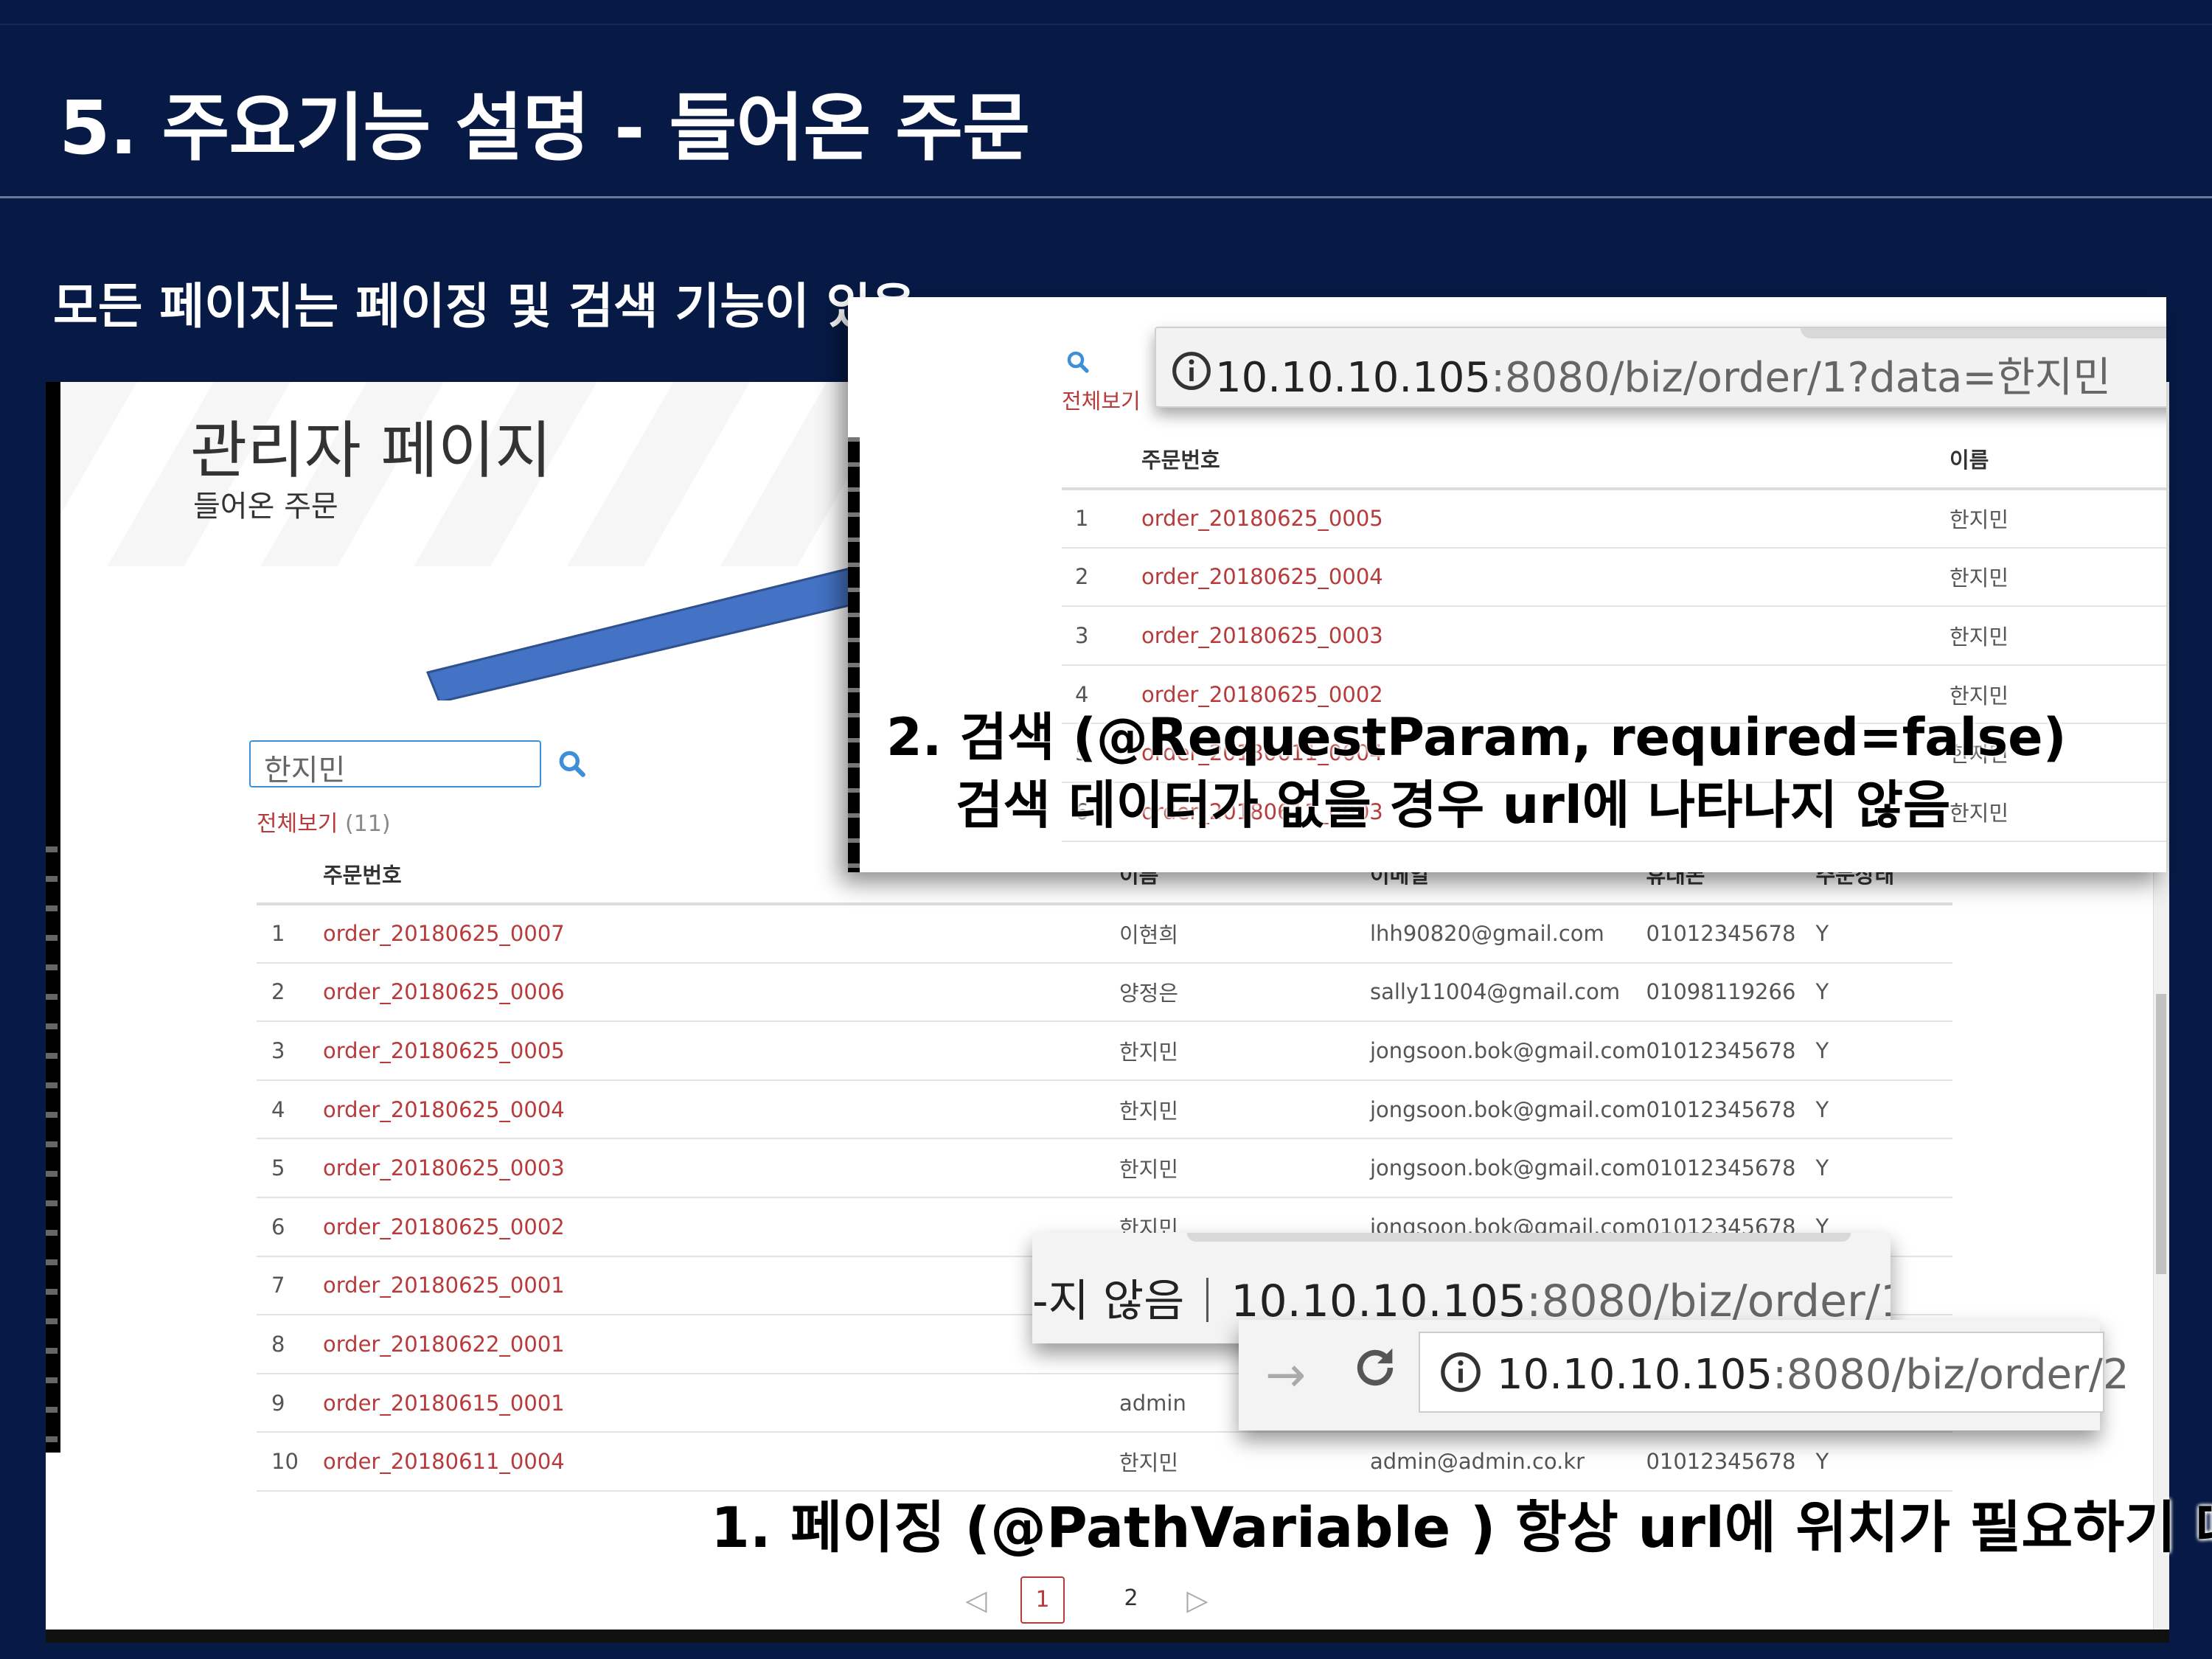  I want to click on row-number: 1, so click(1101, 519).